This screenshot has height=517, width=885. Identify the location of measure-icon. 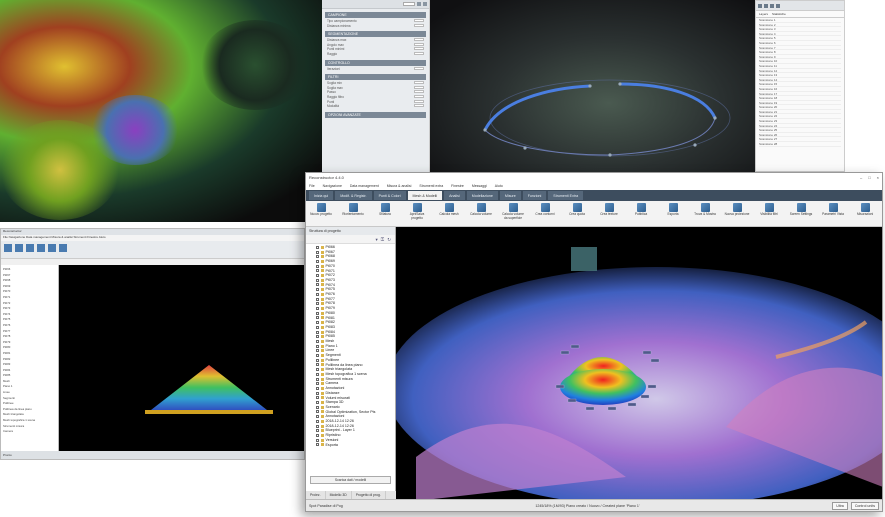
(63, 248).